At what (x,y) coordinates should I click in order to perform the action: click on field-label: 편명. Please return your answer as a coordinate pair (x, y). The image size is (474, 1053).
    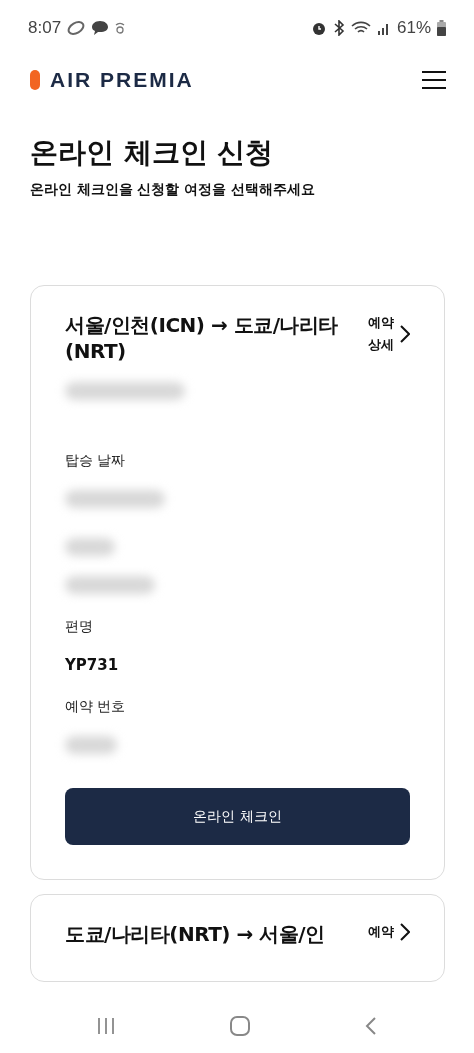
    Looking at the image, I should click on (79, 627).